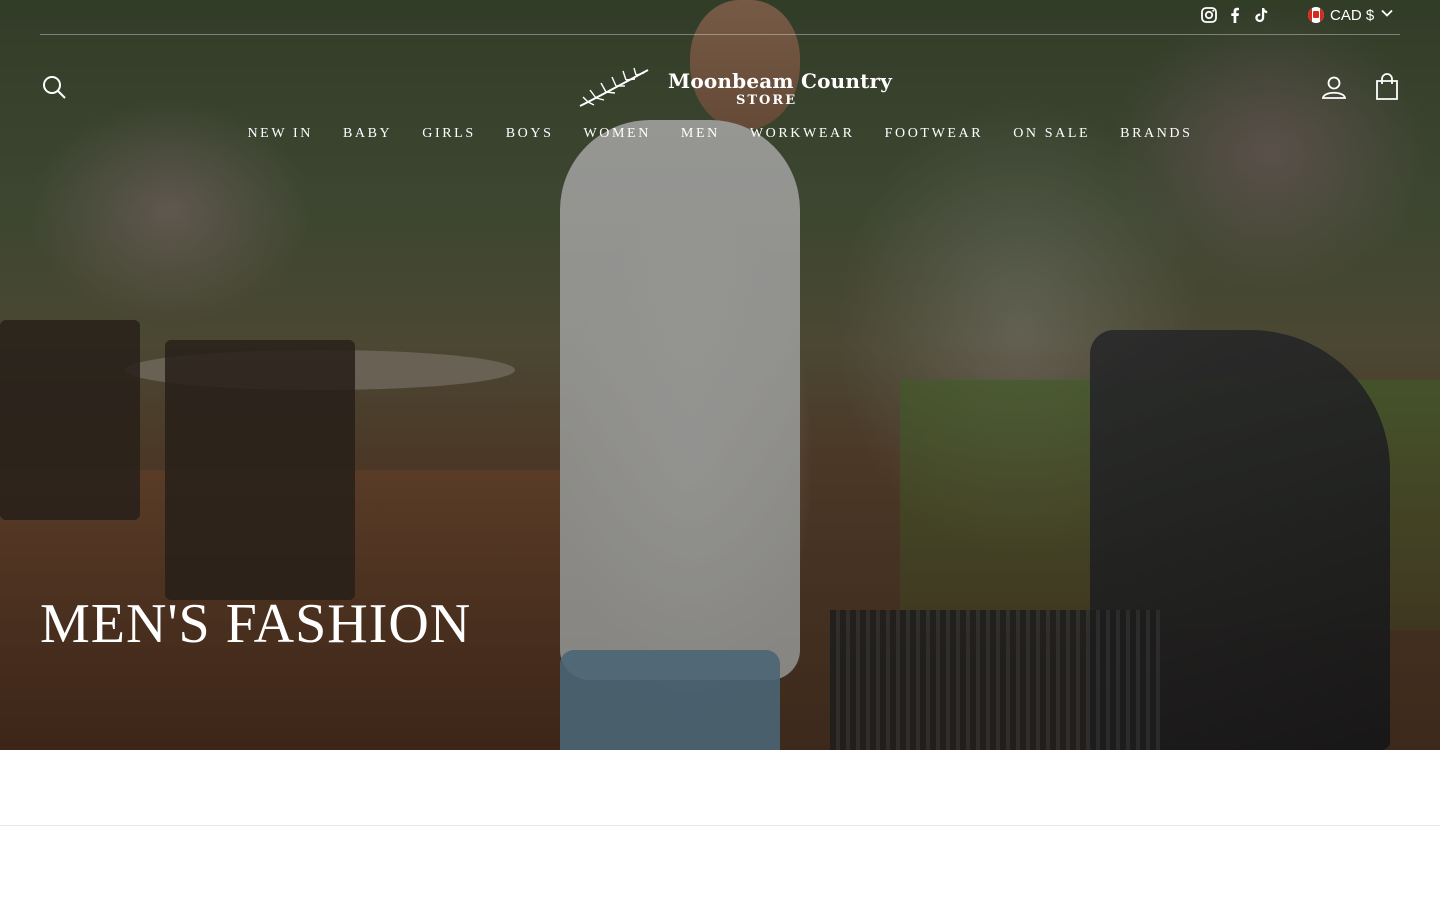  I want to click on account-button, so click(1334, 89).